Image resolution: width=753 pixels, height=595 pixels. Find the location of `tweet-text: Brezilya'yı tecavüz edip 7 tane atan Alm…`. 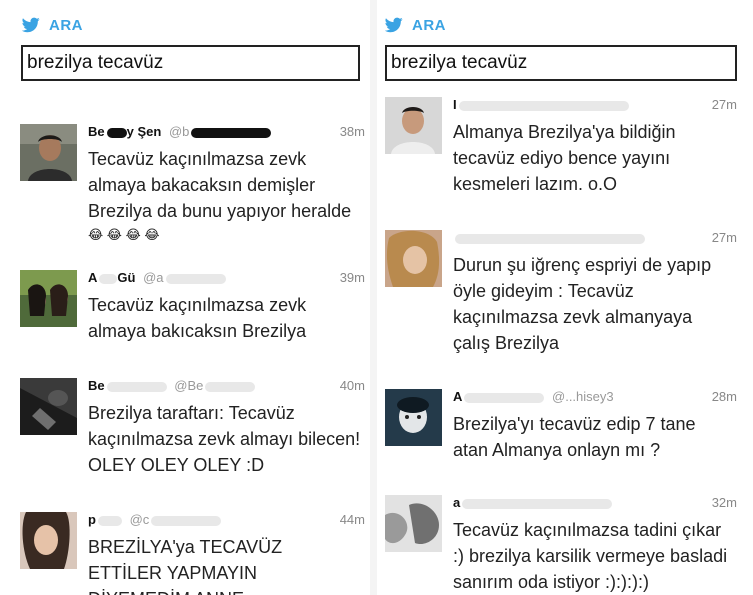

tweet-text: Brezilya'yı tecavüz edip 7 tane atan Alm… is located at coordinates (574, 437).